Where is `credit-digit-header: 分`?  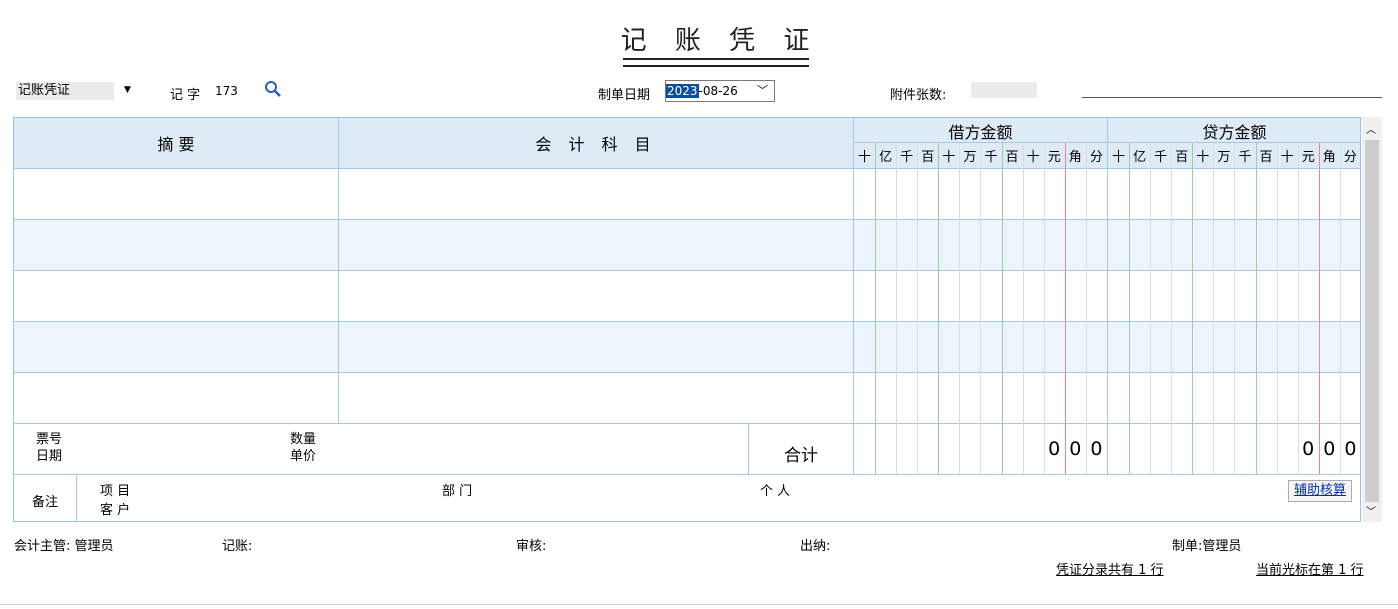
credit-digit-header: 分 is located at coordinates (1350, 157).